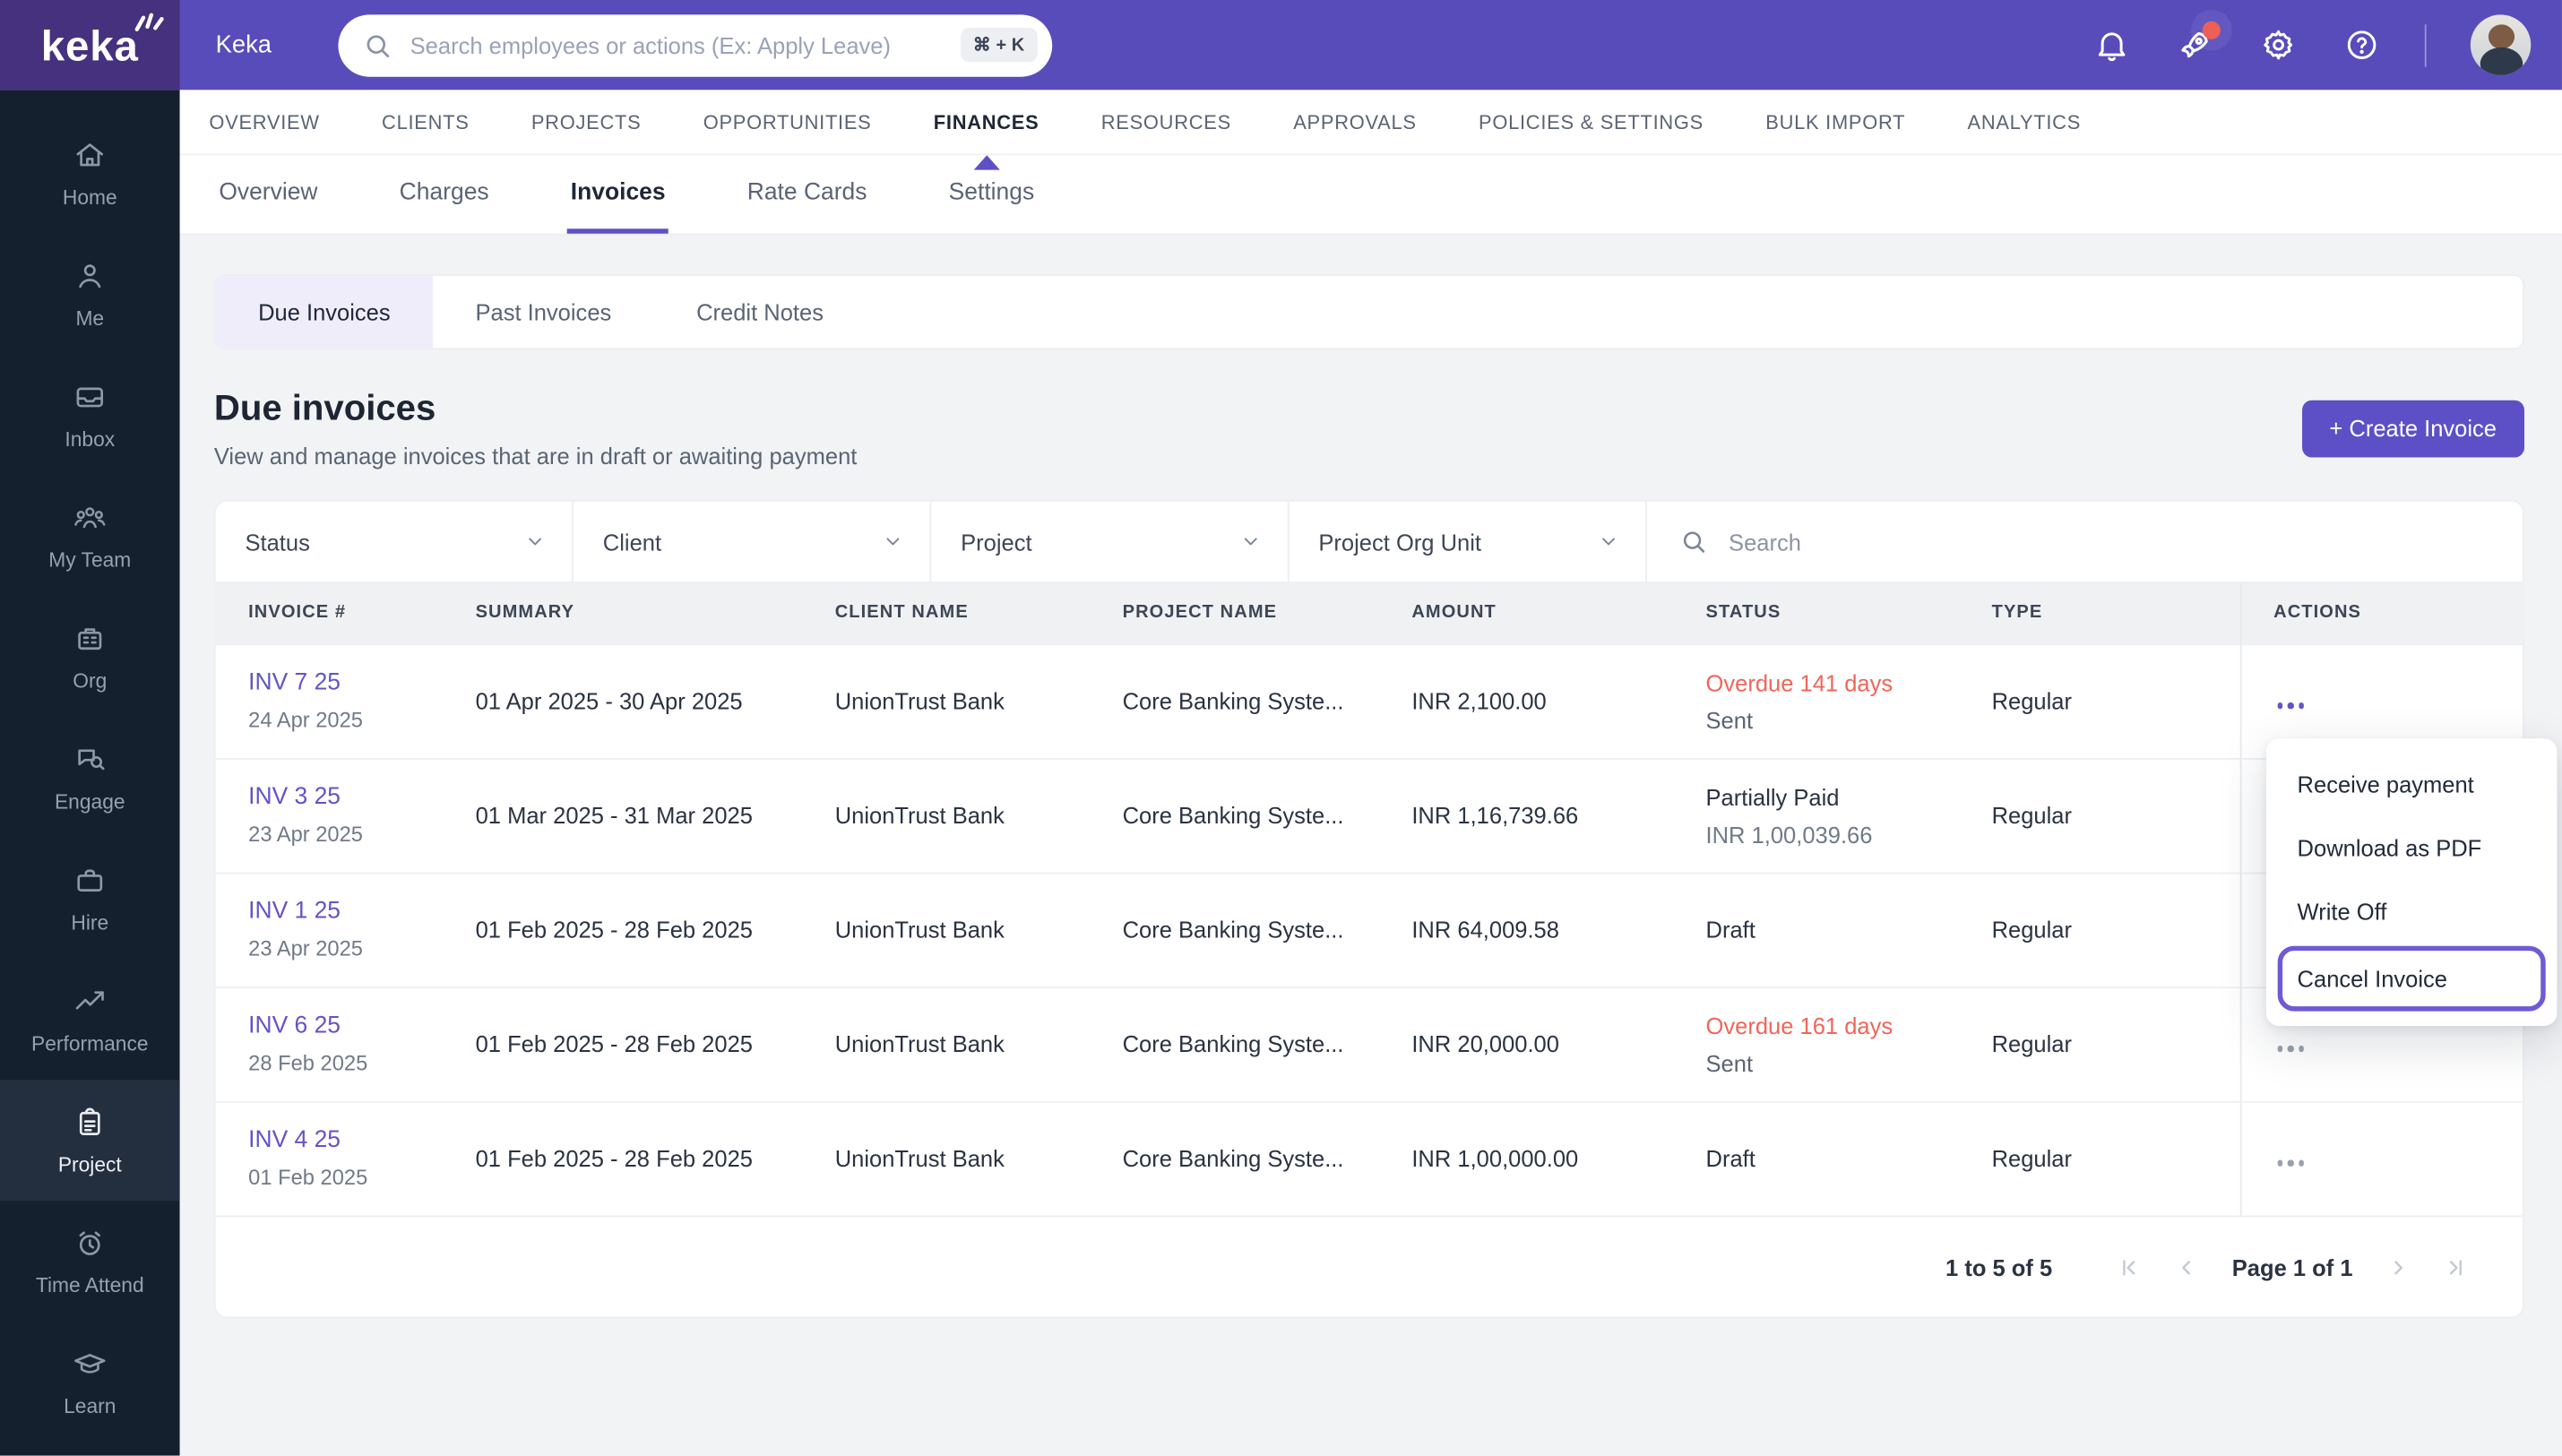 The height and width of the screenshot is (1456, 2562). Describe the element at coordinates (90, 1020) in the screenshot. I see `sidebar-item-performance: Performance` at that location.